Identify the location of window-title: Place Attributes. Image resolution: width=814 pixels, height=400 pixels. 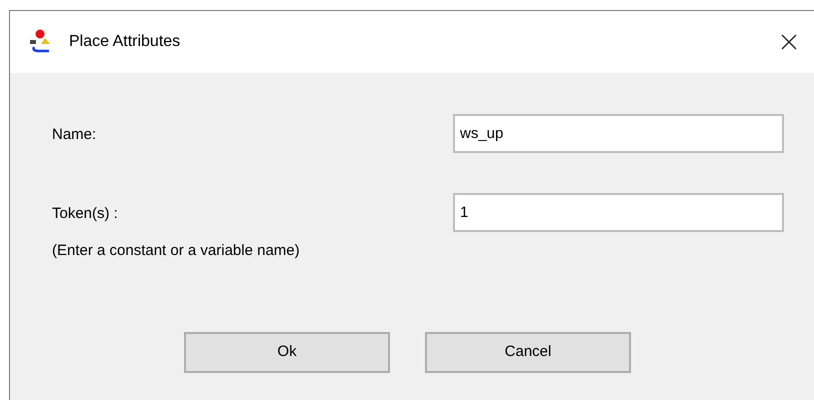
(124, 42).